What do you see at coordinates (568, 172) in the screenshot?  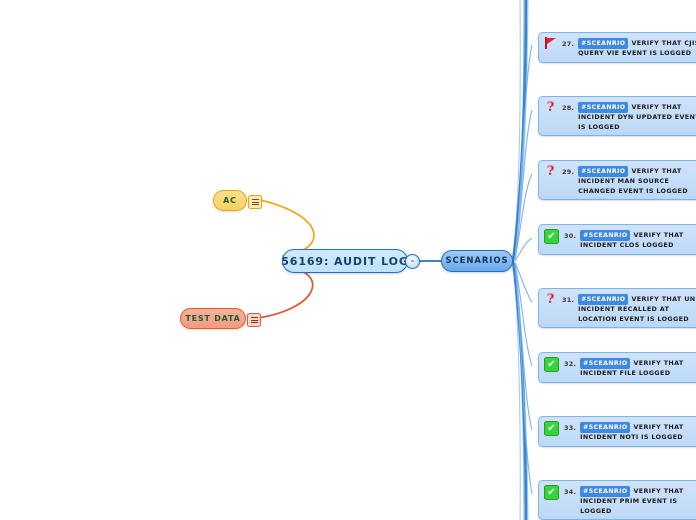 I see `scenario-number: 29.` at bounding box center [568, 172].